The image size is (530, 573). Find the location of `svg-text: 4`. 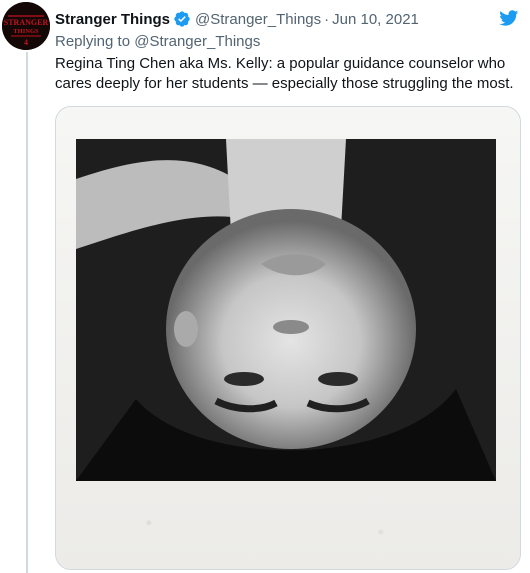

svg-text: 4 is located at coordinates (26, 42).